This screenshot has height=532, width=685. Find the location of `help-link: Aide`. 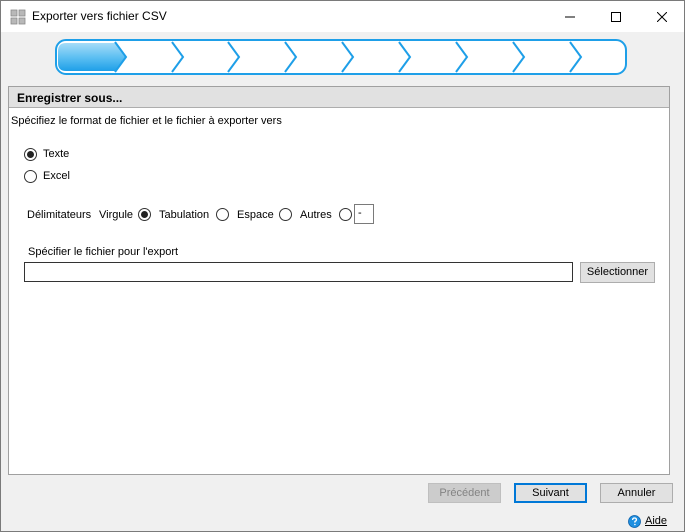

help-link: Aide is located at coordinates (647, 521).